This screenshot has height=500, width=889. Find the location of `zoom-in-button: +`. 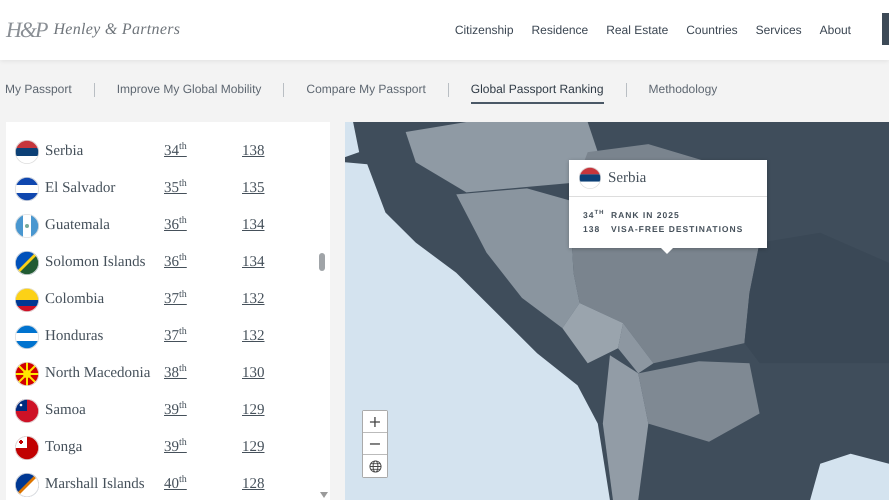

zoom-in-button: + is located at coordinates (375, 422).